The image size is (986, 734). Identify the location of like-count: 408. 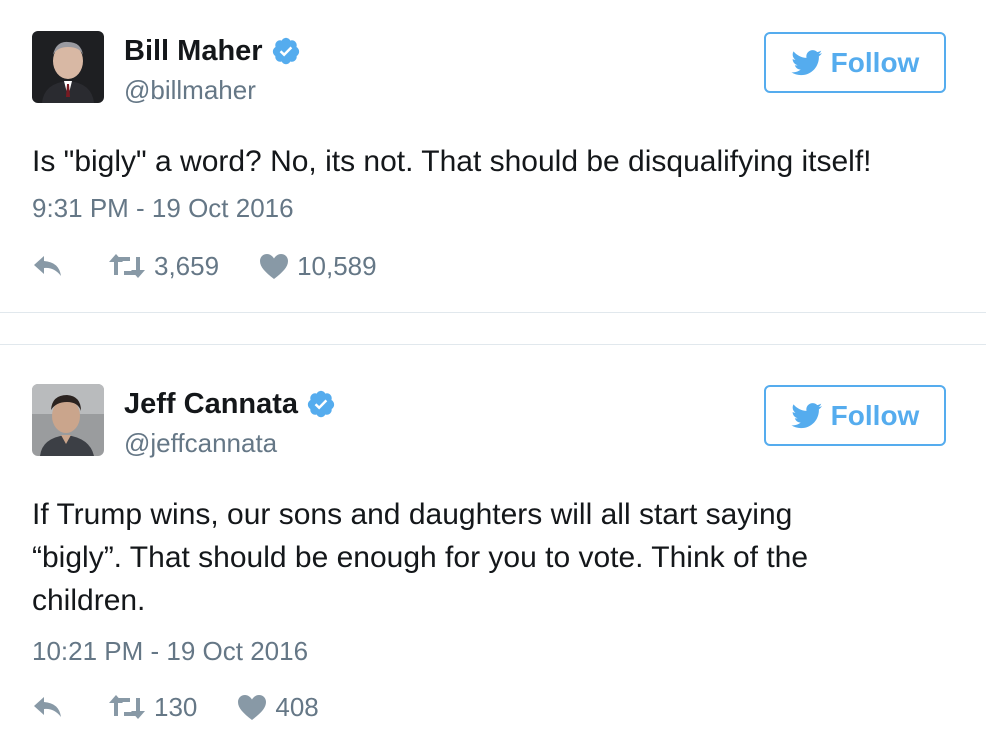
(297, 707).